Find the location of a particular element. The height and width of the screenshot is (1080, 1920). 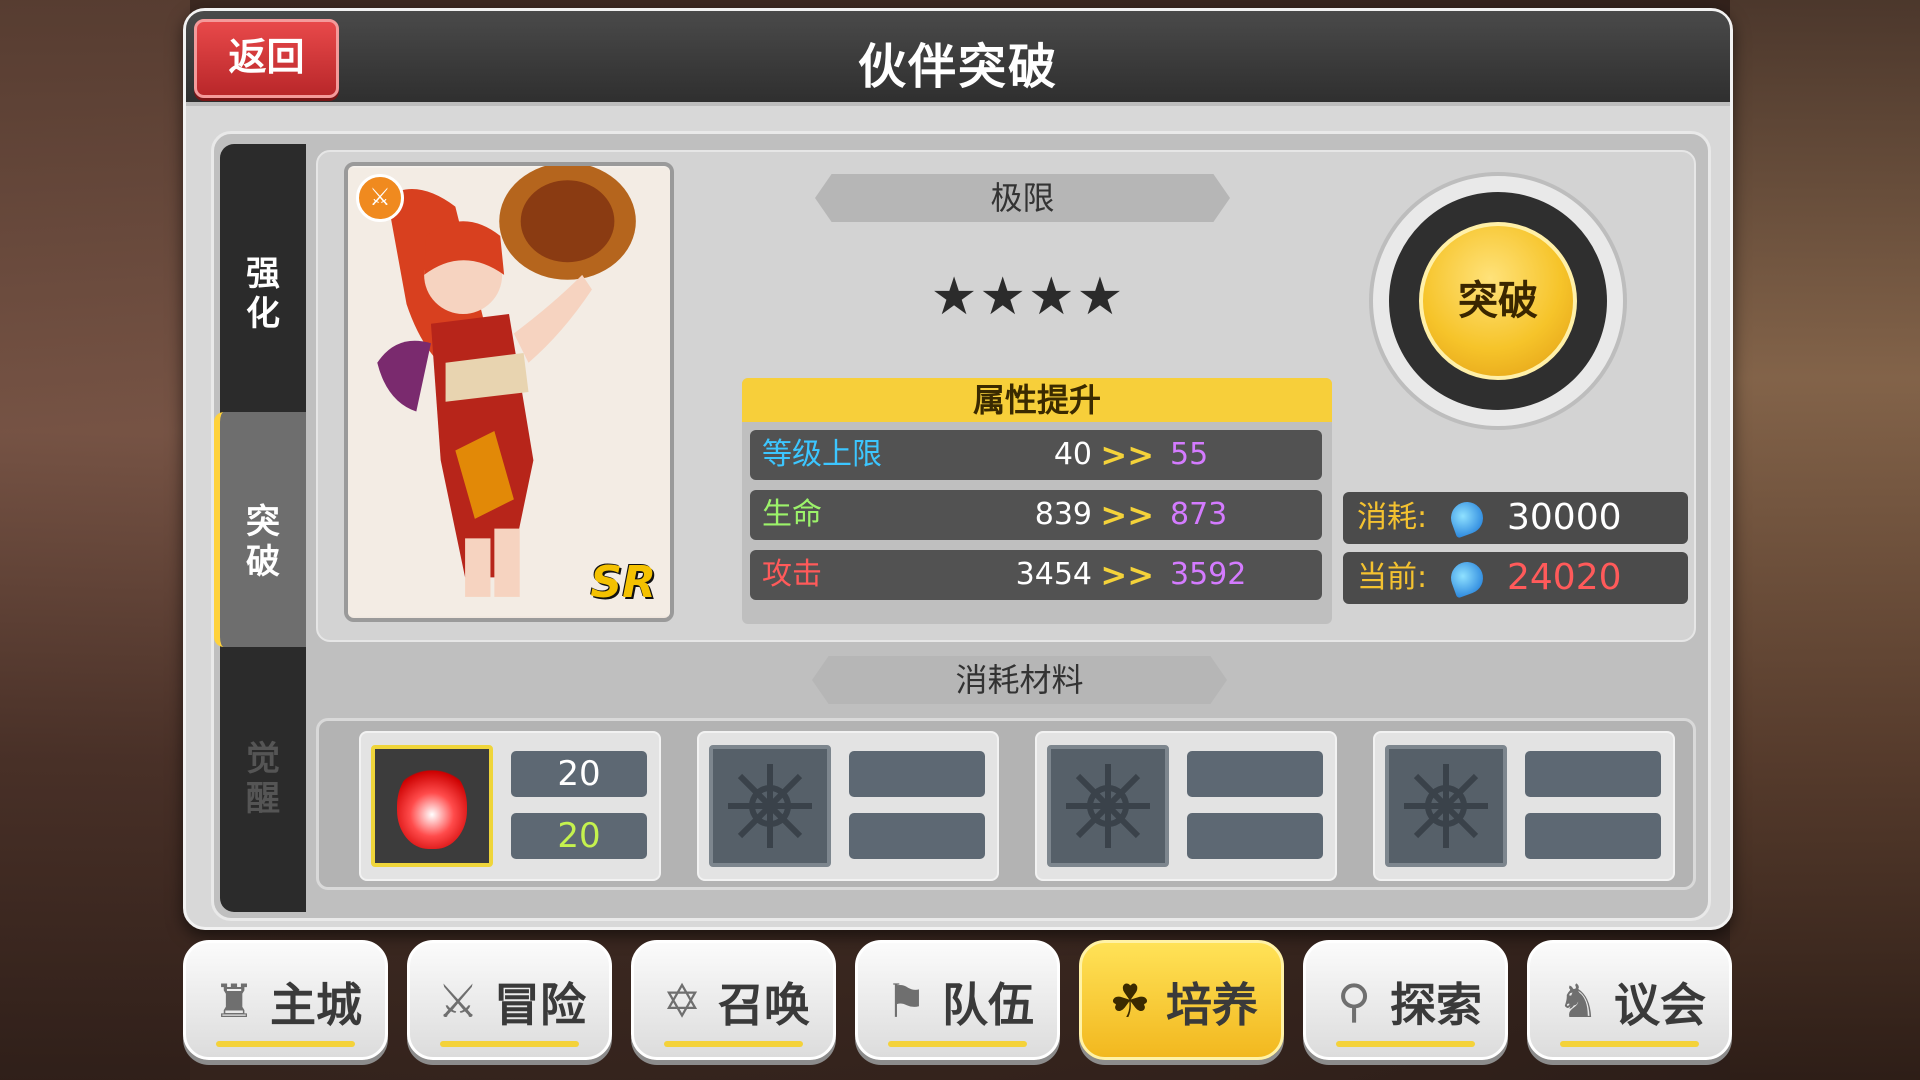

sword-icon: ⚔ is located at coordinates (380, 198).